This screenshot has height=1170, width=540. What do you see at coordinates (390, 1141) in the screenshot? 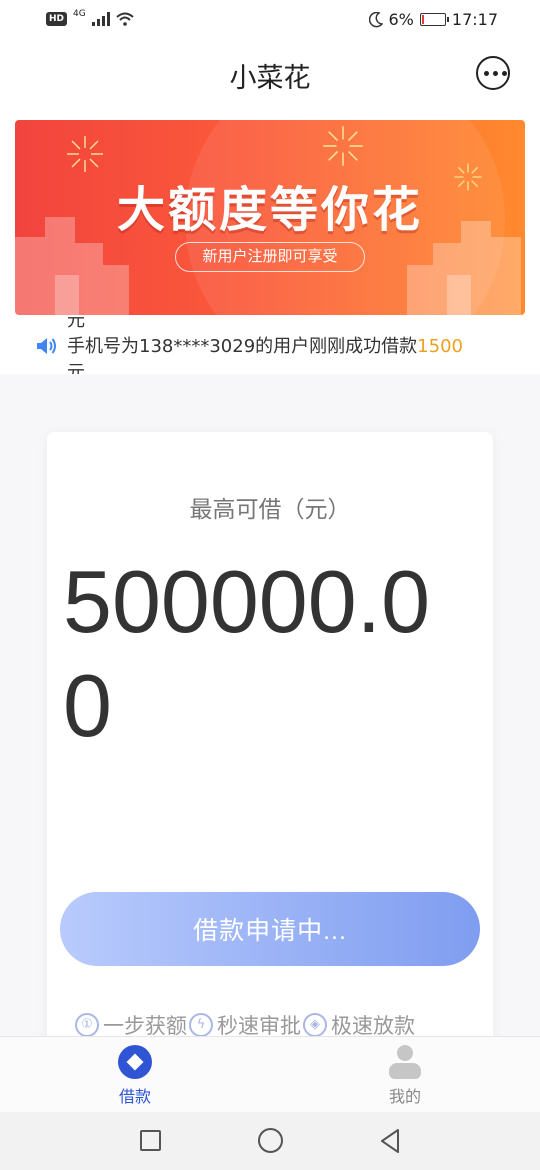
I see `back-button` at bounding box center [390, 1141].